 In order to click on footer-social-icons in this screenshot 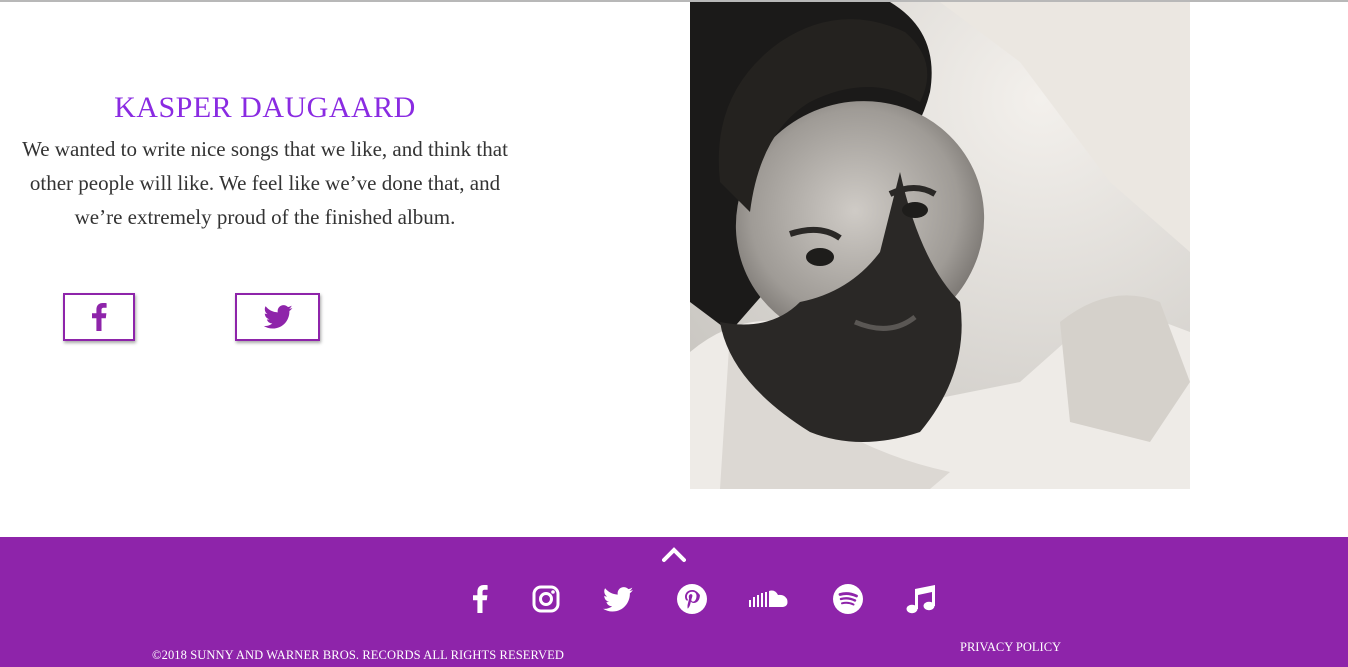, I will do `click(674, 599)`.